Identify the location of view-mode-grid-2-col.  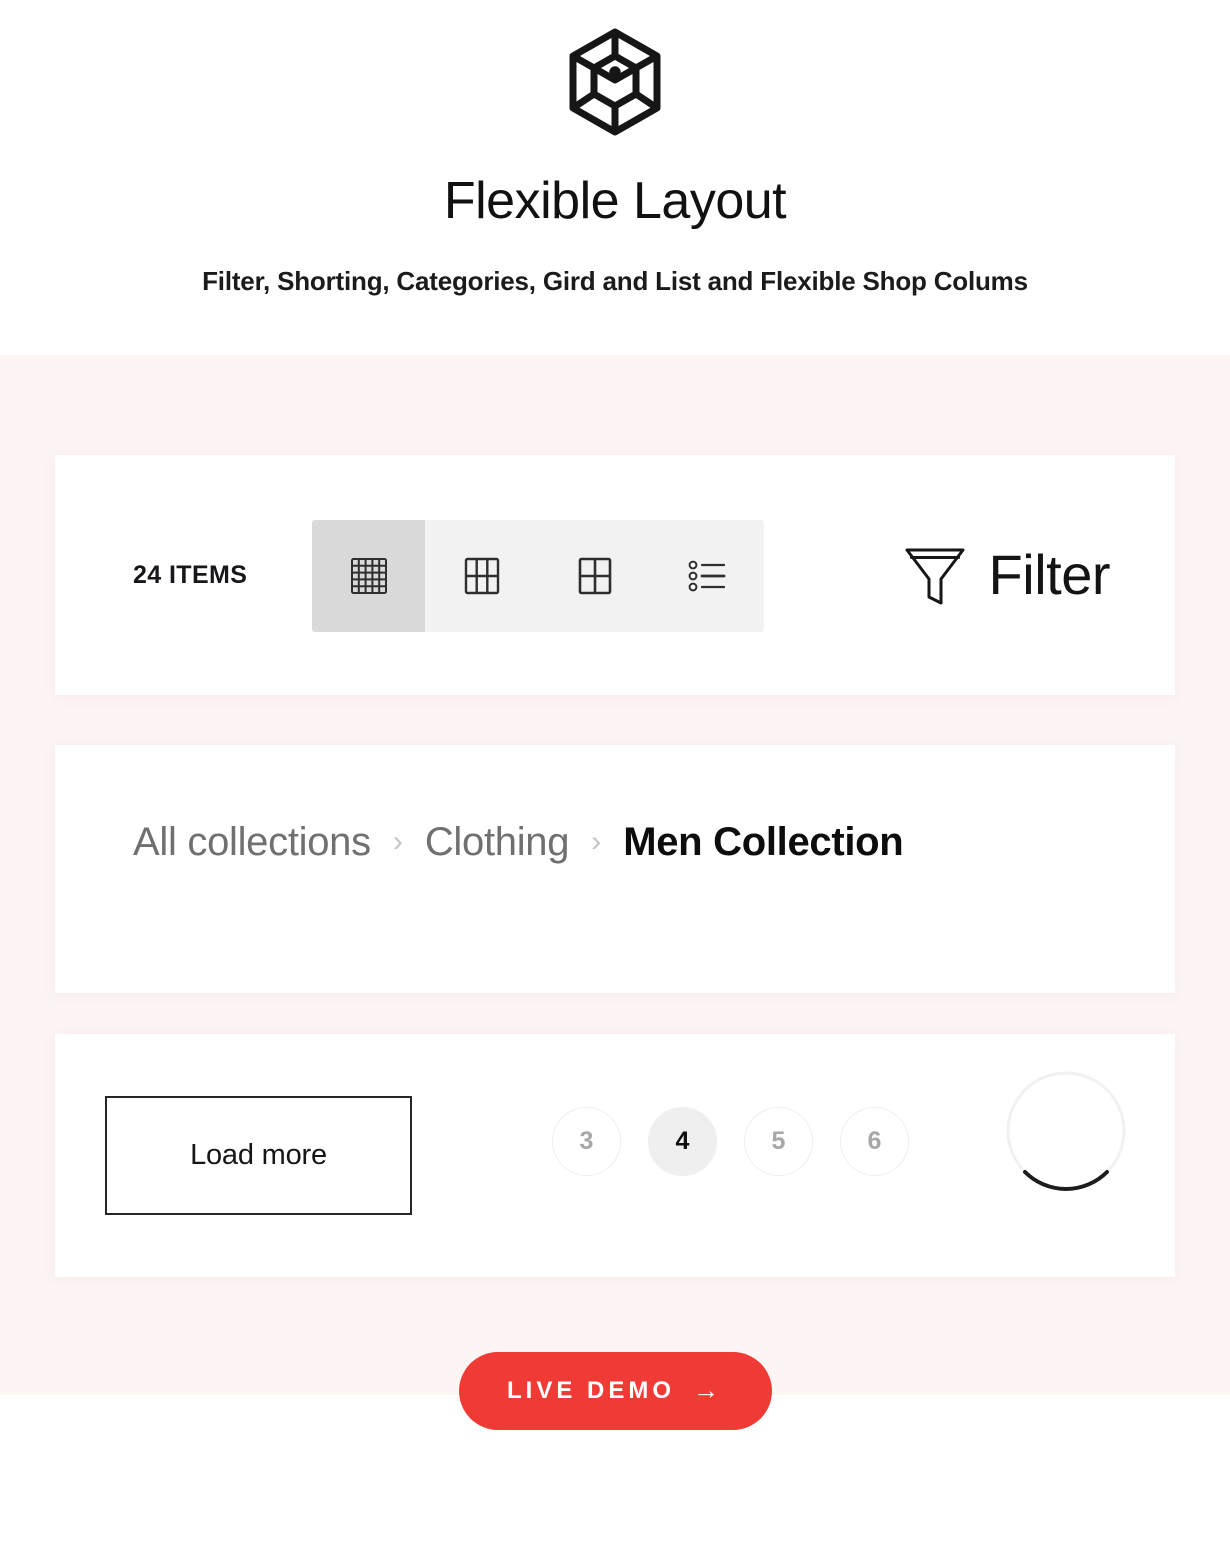
(594, 576).